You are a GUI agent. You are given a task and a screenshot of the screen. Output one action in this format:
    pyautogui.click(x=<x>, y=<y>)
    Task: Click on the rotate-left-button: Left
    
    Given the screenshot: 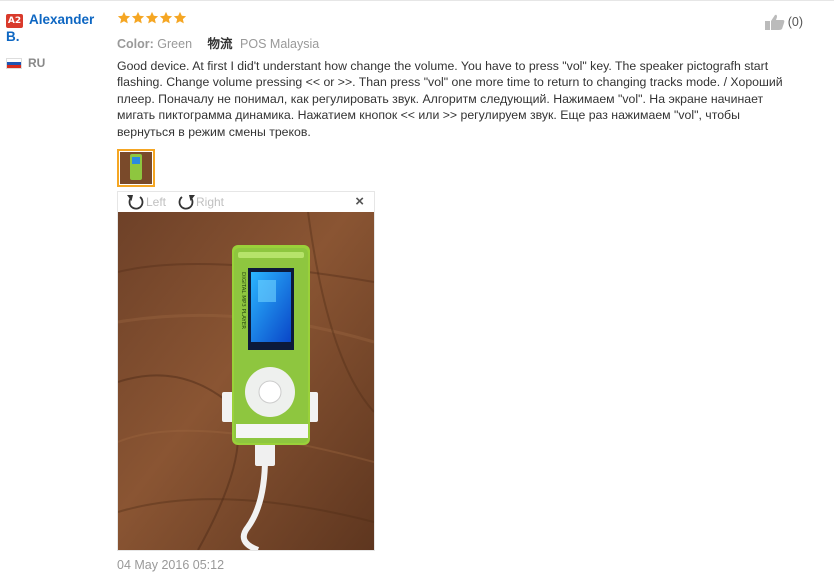 What is the action you would take?
    pyautogui.click(x=146, y=202)
    